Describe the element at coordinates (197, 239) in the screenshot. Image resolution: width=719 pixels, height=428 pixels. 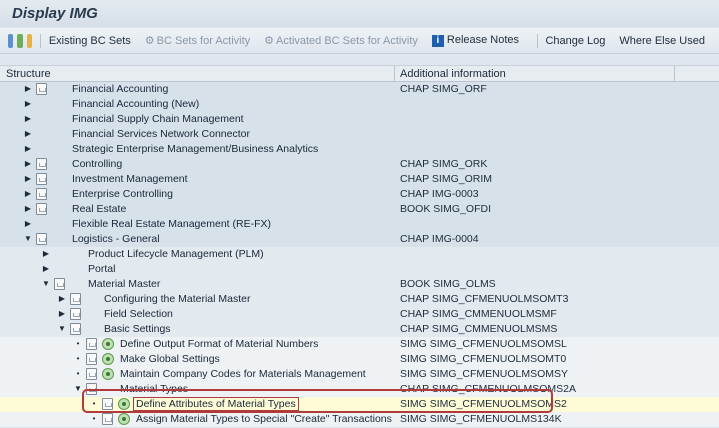
I see `tree-row-structure: ▼ Logistics - General` at that location.